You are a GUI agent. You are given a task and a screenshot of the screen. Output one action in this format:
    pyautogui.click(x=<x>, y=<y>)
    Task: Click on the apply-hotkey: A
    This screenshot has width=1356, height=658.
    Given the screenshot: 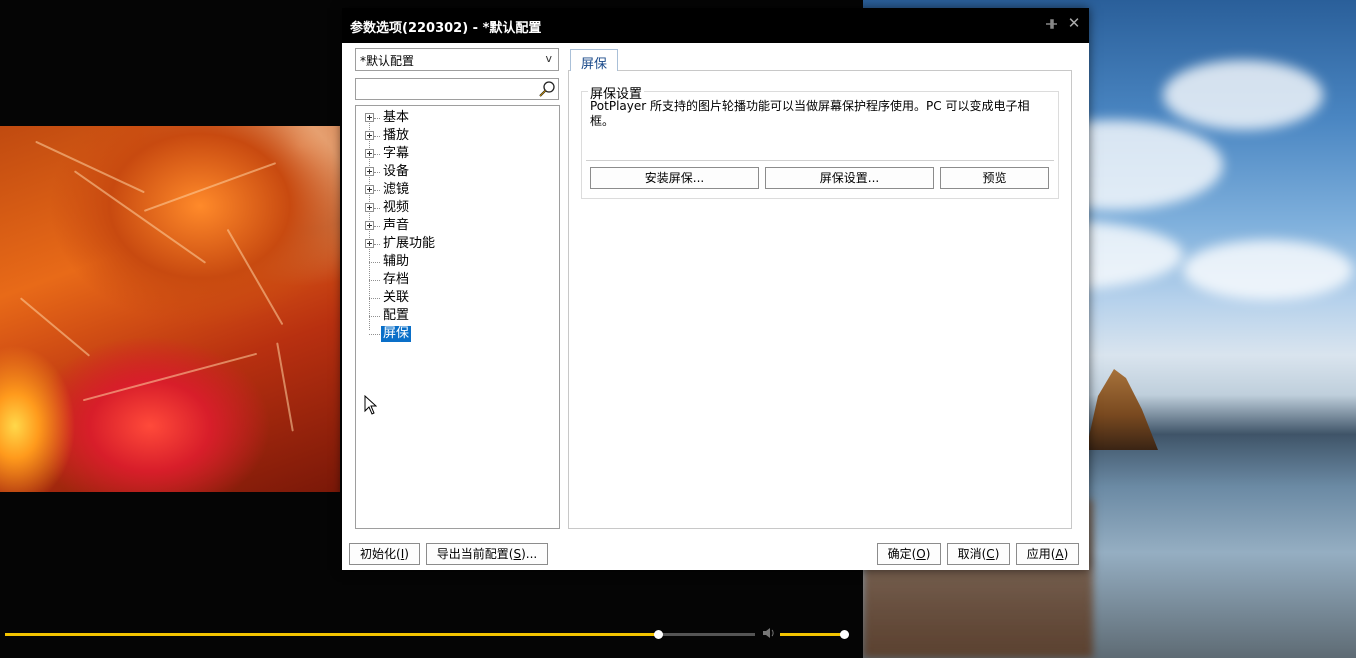 What is the action you would take?
    pyautogui.click(x=1059, y=554)
    